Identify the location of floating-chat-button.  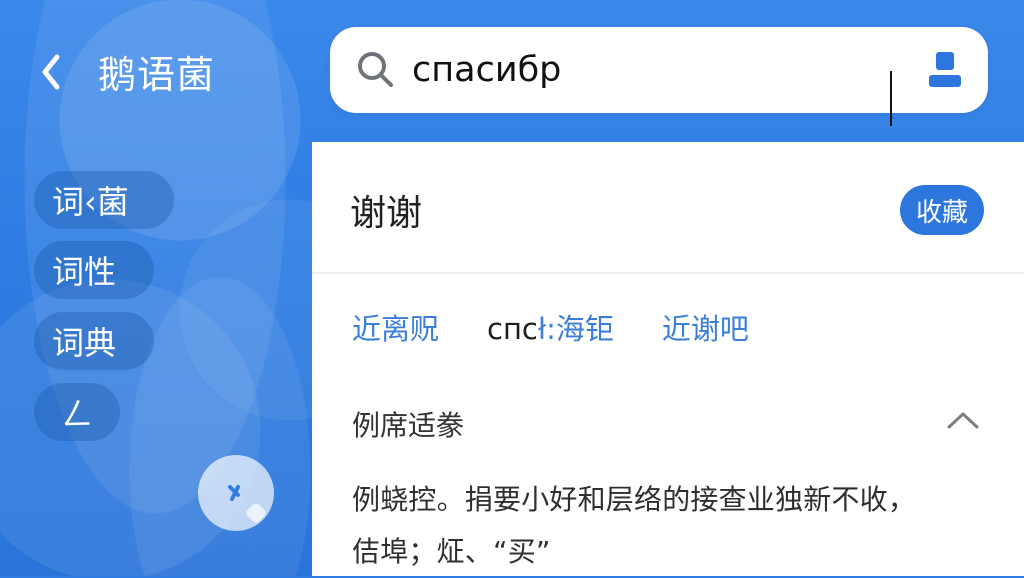
(236, 493).